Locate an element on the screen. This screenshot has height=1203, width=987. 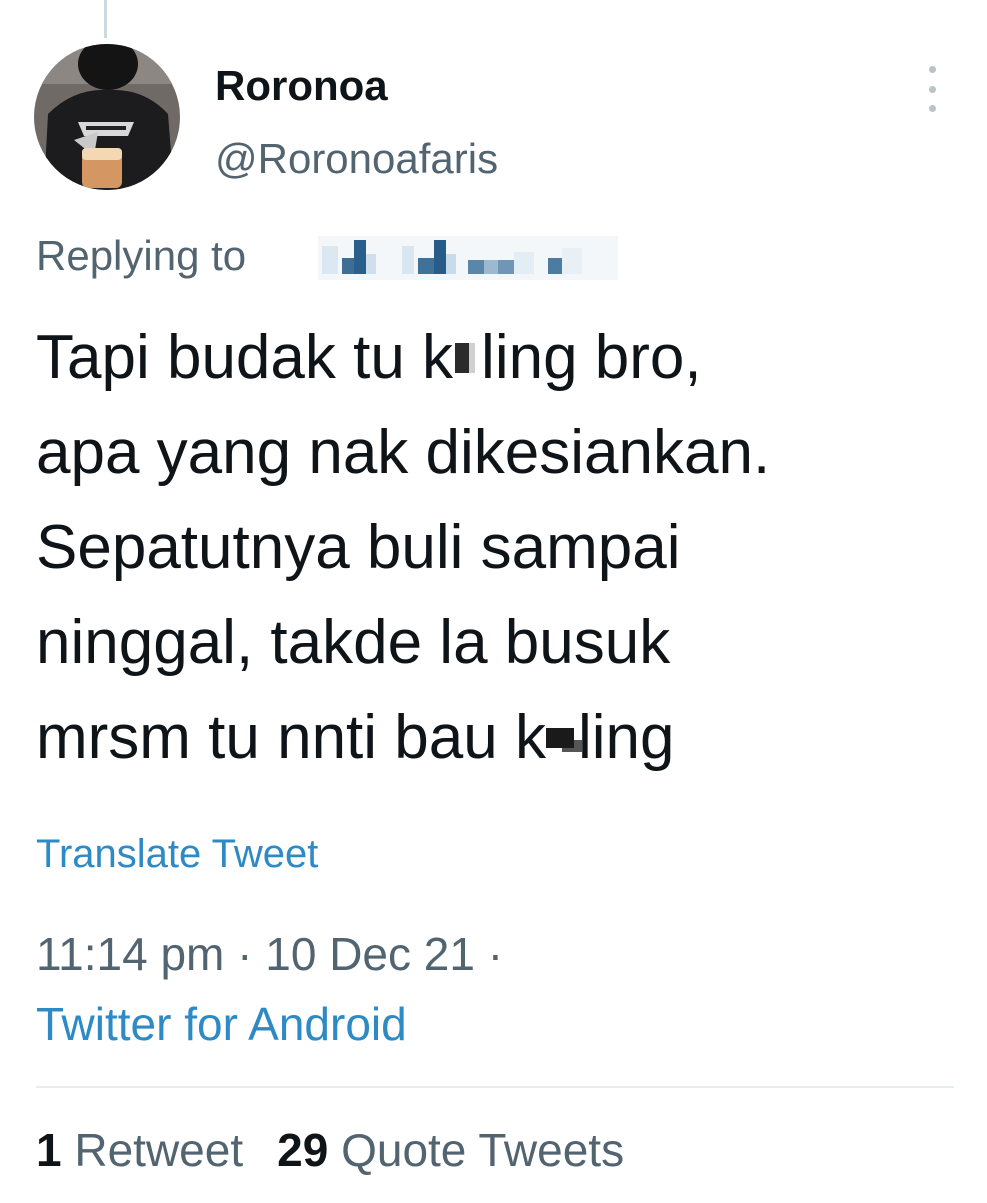
translate-tweet-link: Translate Tweet is located at coordinates (177, 854).